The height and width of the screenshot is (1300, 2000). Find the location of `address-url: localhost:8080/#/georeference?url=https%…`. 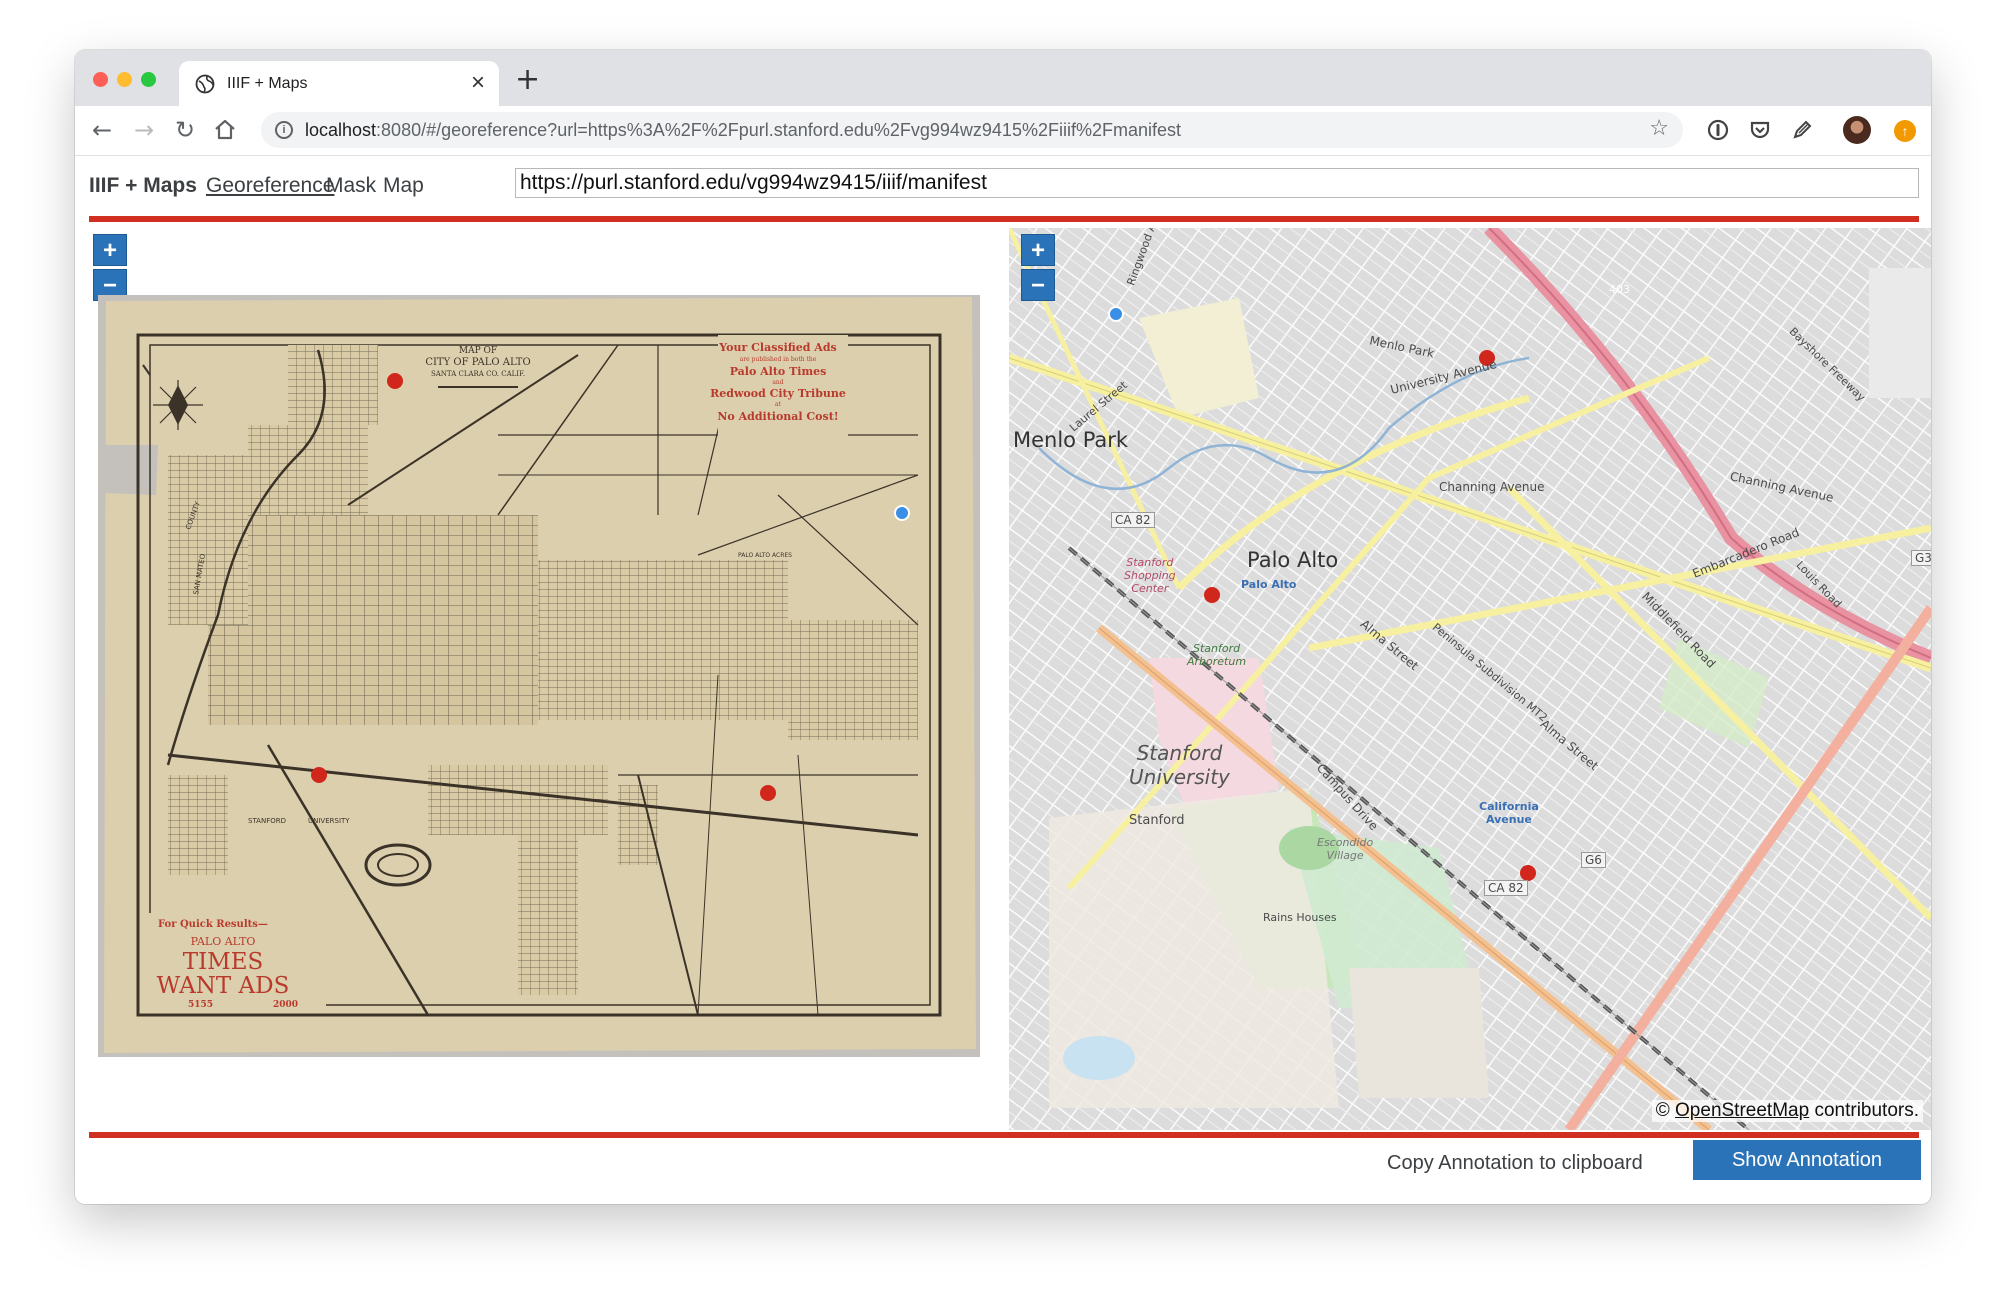

address-url: localhost:8080/#/georeference?url=https%… is located at coordinates (743, 130).